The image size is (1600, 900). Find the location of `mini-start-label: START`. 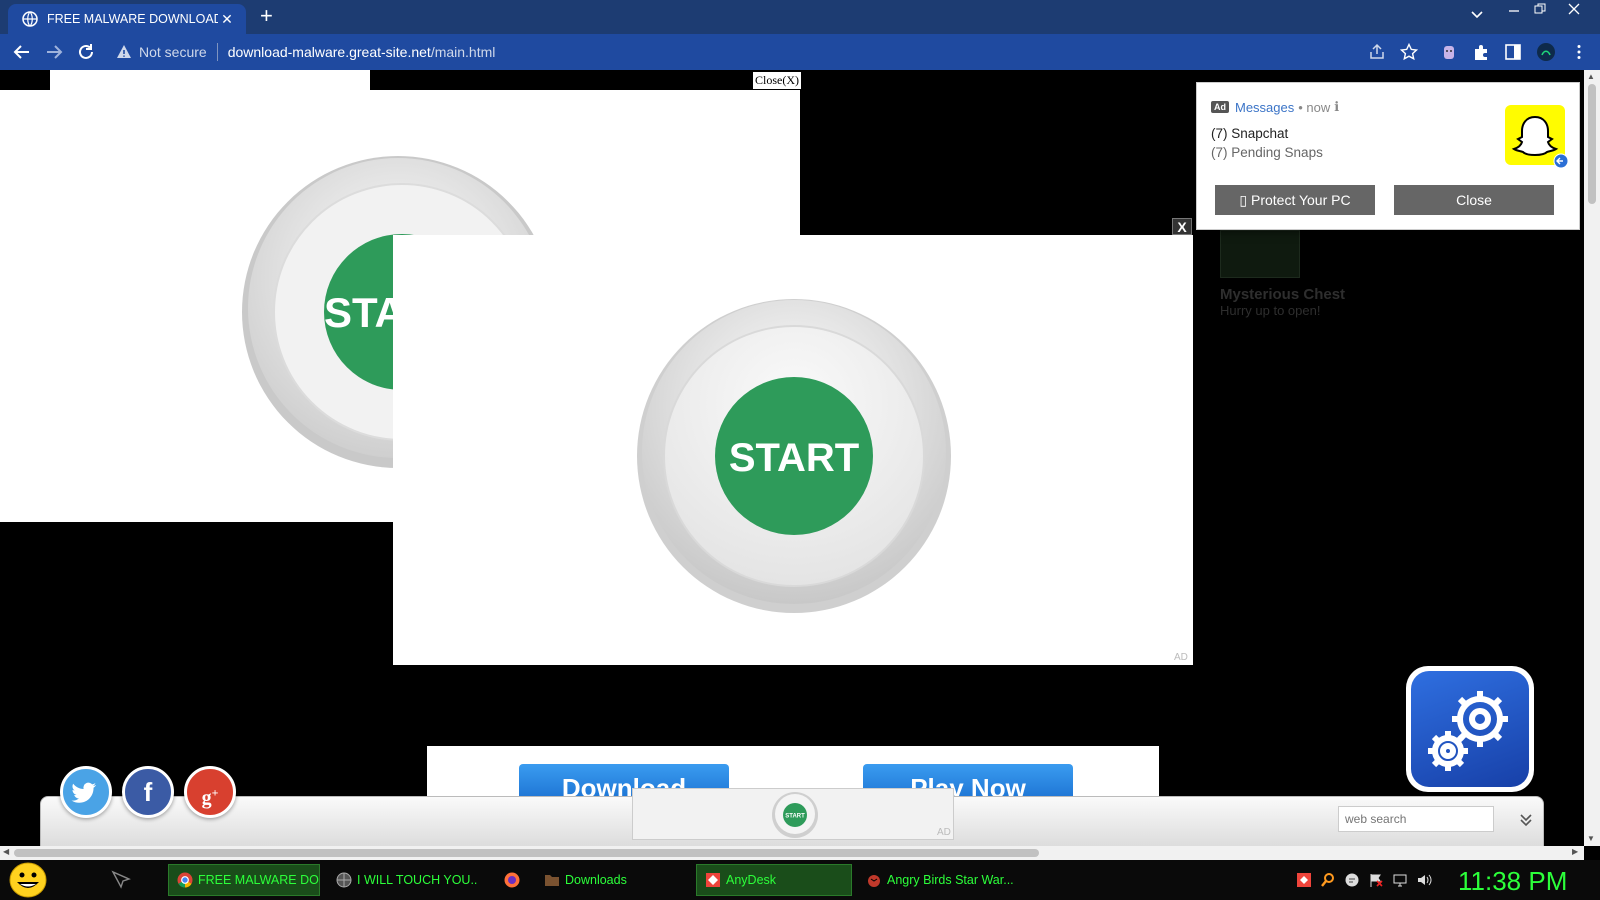

mini-start-label: START is located at coordinates (795, 817).